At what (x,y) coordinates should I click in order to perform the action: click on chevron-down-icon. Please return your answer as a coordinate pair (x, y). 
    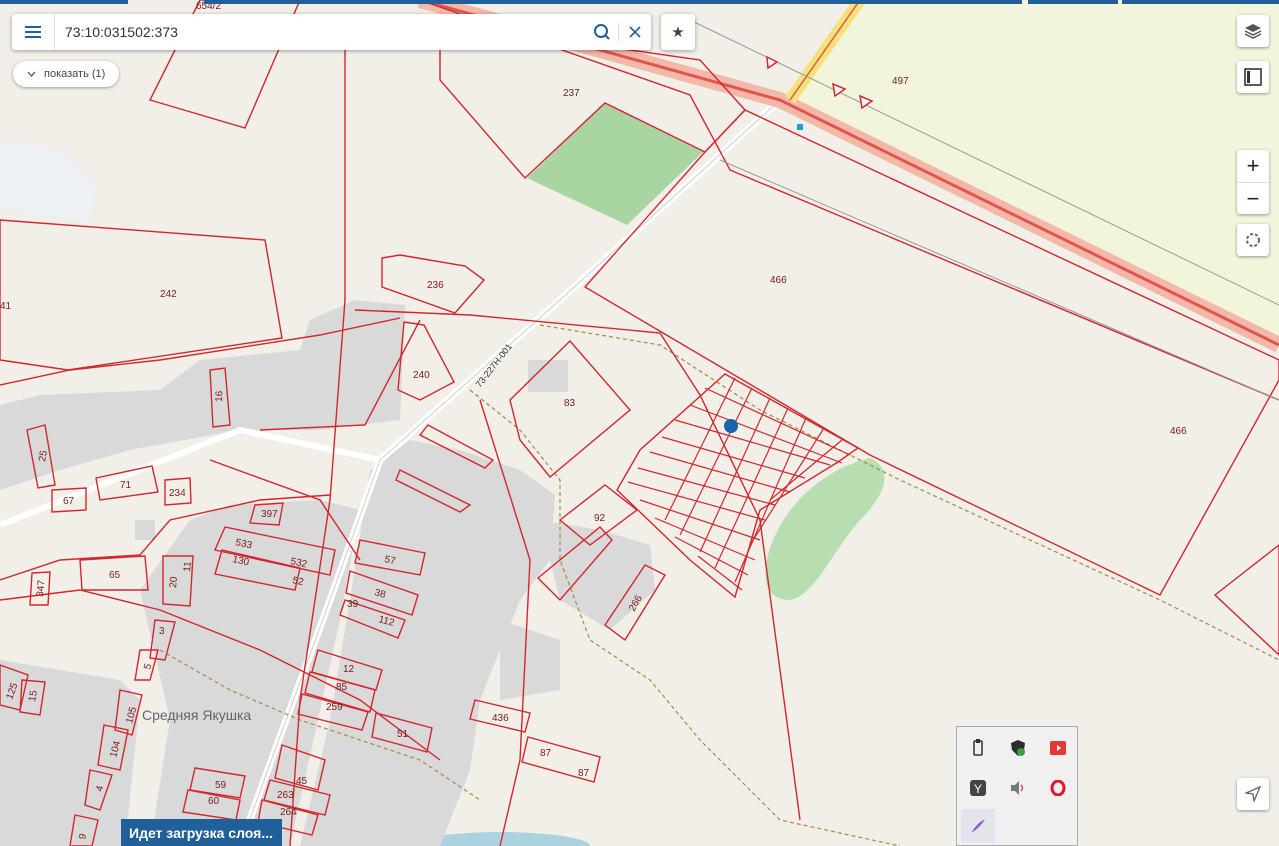
    Looking at the image, I should click on (31, 74).